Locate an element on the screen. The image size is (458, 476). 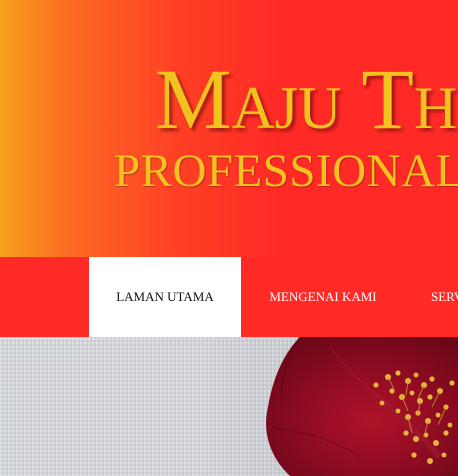
nav-item-services: SERV is located at coordinates (440, 297).